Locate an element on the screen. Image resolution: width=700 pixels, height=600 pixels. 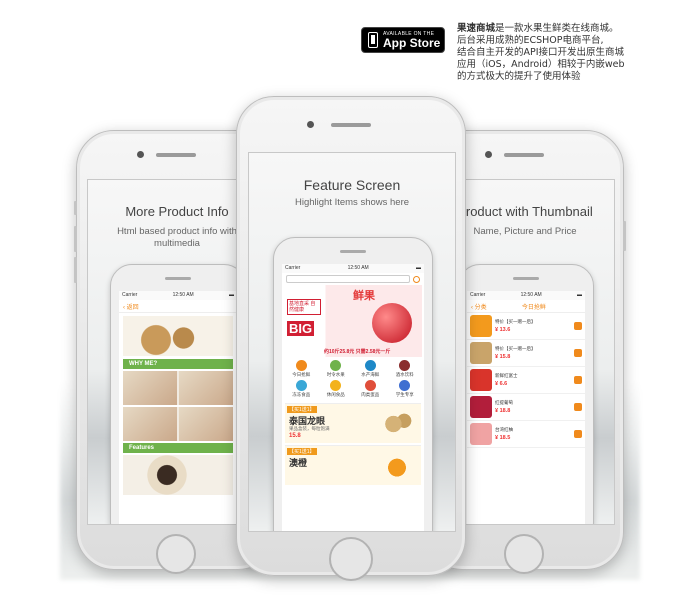
banner-text: 基地直采 自然健康 is located at coordinates (304, 307).